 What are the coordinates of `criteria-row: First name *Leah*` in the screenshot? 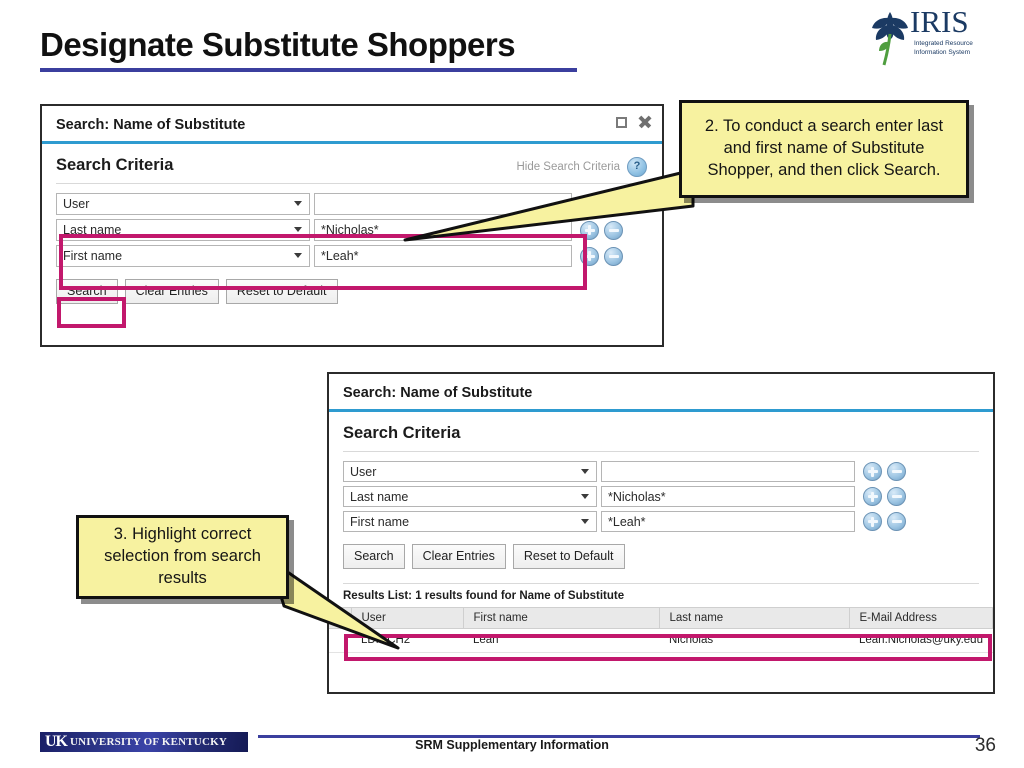 It's located at (668, 521).